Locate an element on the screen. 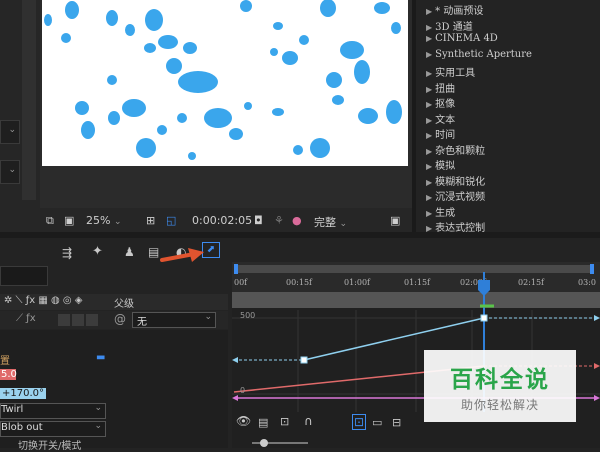 The width and height of the screenshot is (600, 452). snapshot-settings-icon: ⧉ is located at coordinates (50, 221).